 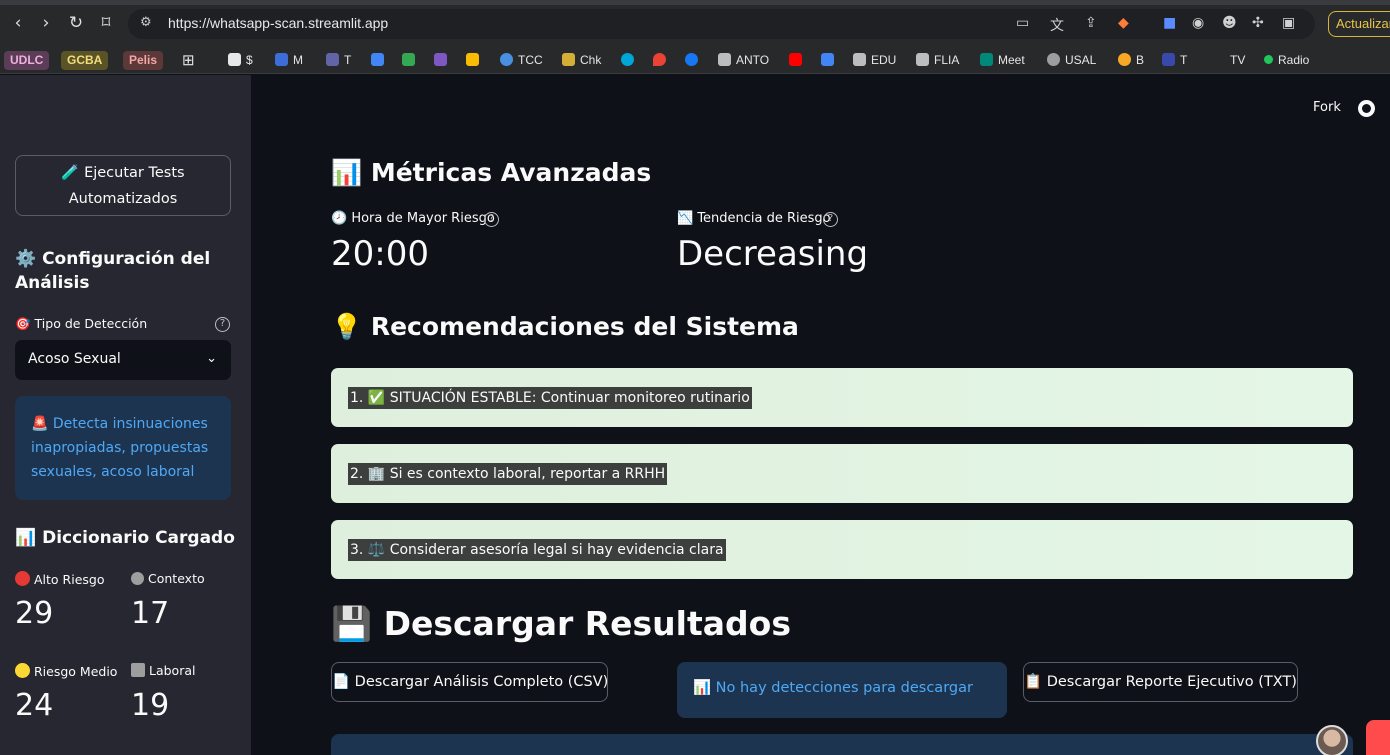 What do you see at coordinates (81, 323) in the screenshot?
I see `detection-type-label: 🎯 Tipo de Detección` at bounding box center [81, 323].